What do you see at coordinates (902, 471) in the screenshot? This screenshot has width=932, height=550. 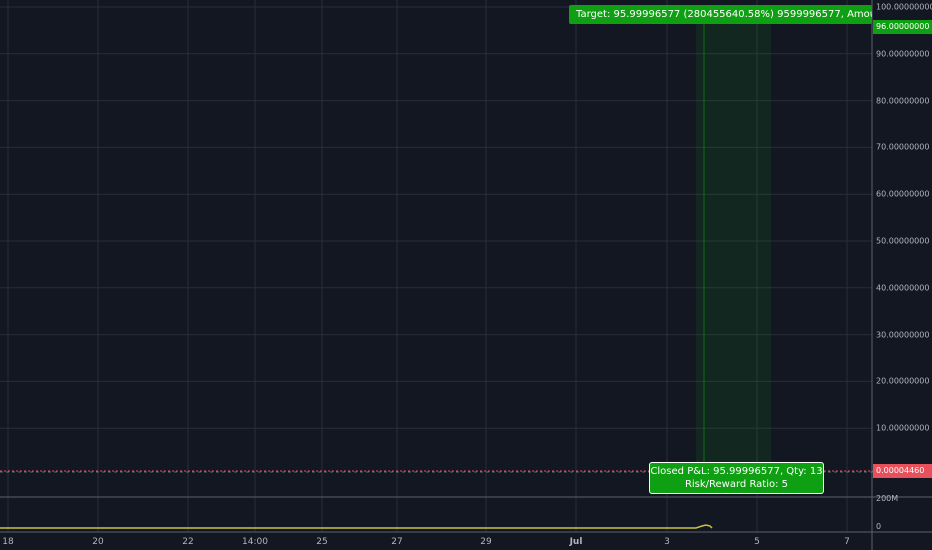 I see `current-price-tag: 0.00004460` at bounding box center [902, 471].